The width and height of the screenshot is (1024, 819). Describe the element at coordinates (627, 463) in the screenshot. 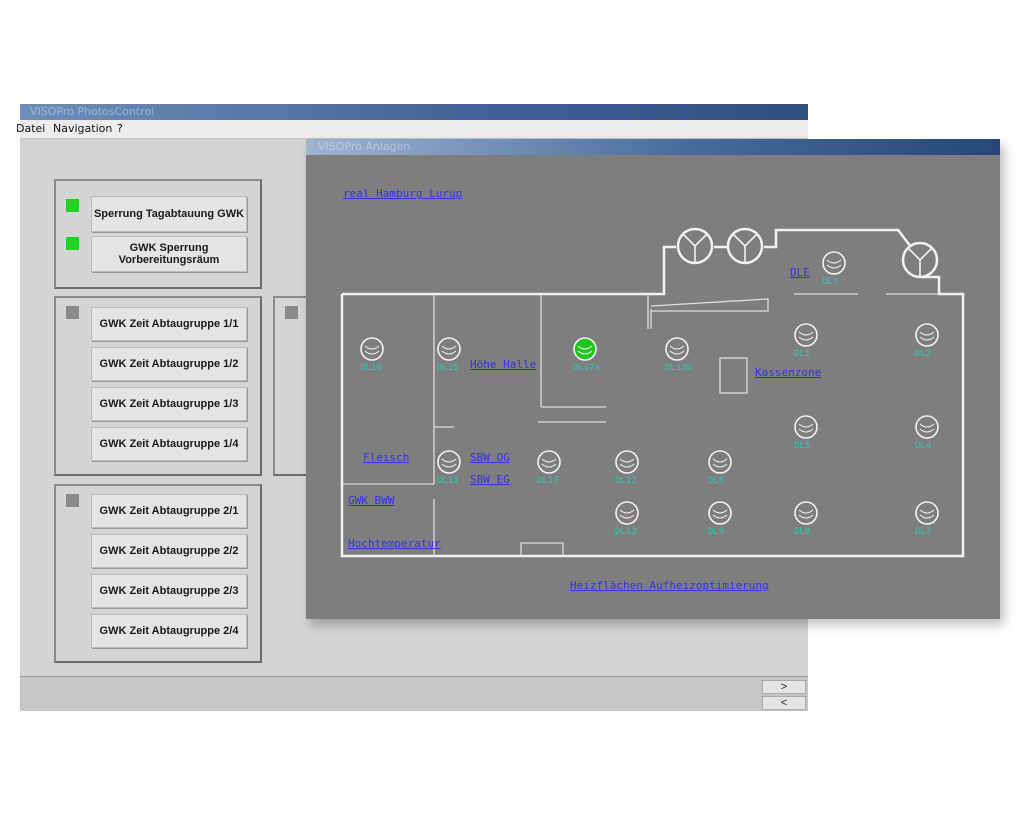

I see `cooling-unit-dl12-mark` at that location.